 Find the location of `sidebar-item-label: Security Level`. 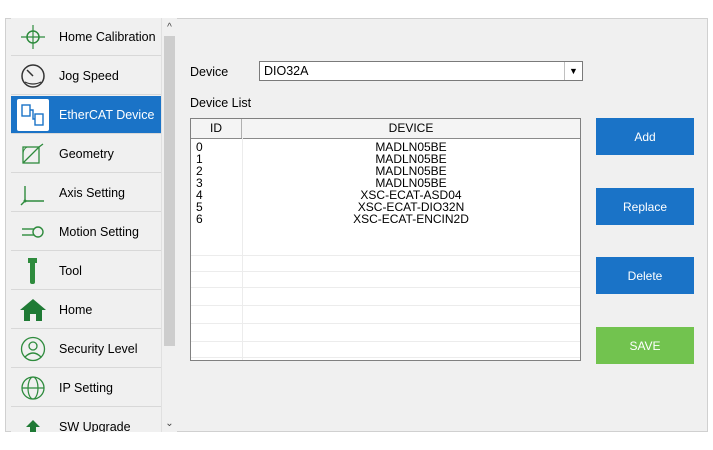

sidebar-item-label: Security Level is located at coordinates (98, 348).